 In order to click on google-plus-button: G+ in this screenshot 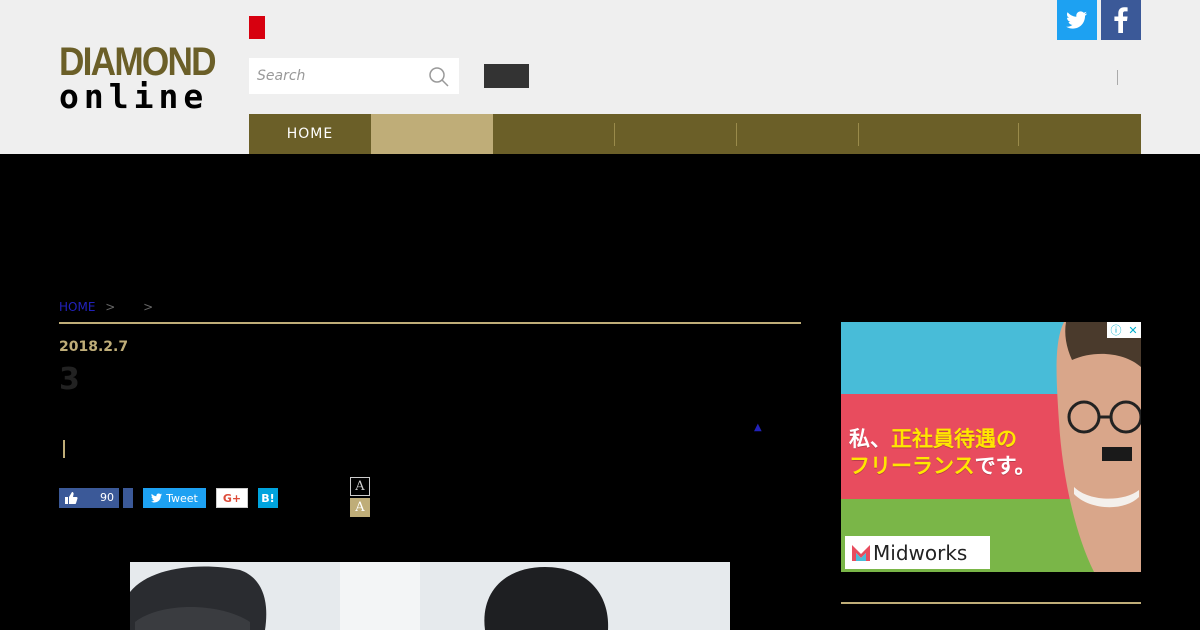, I will do `click(232, 498)`.